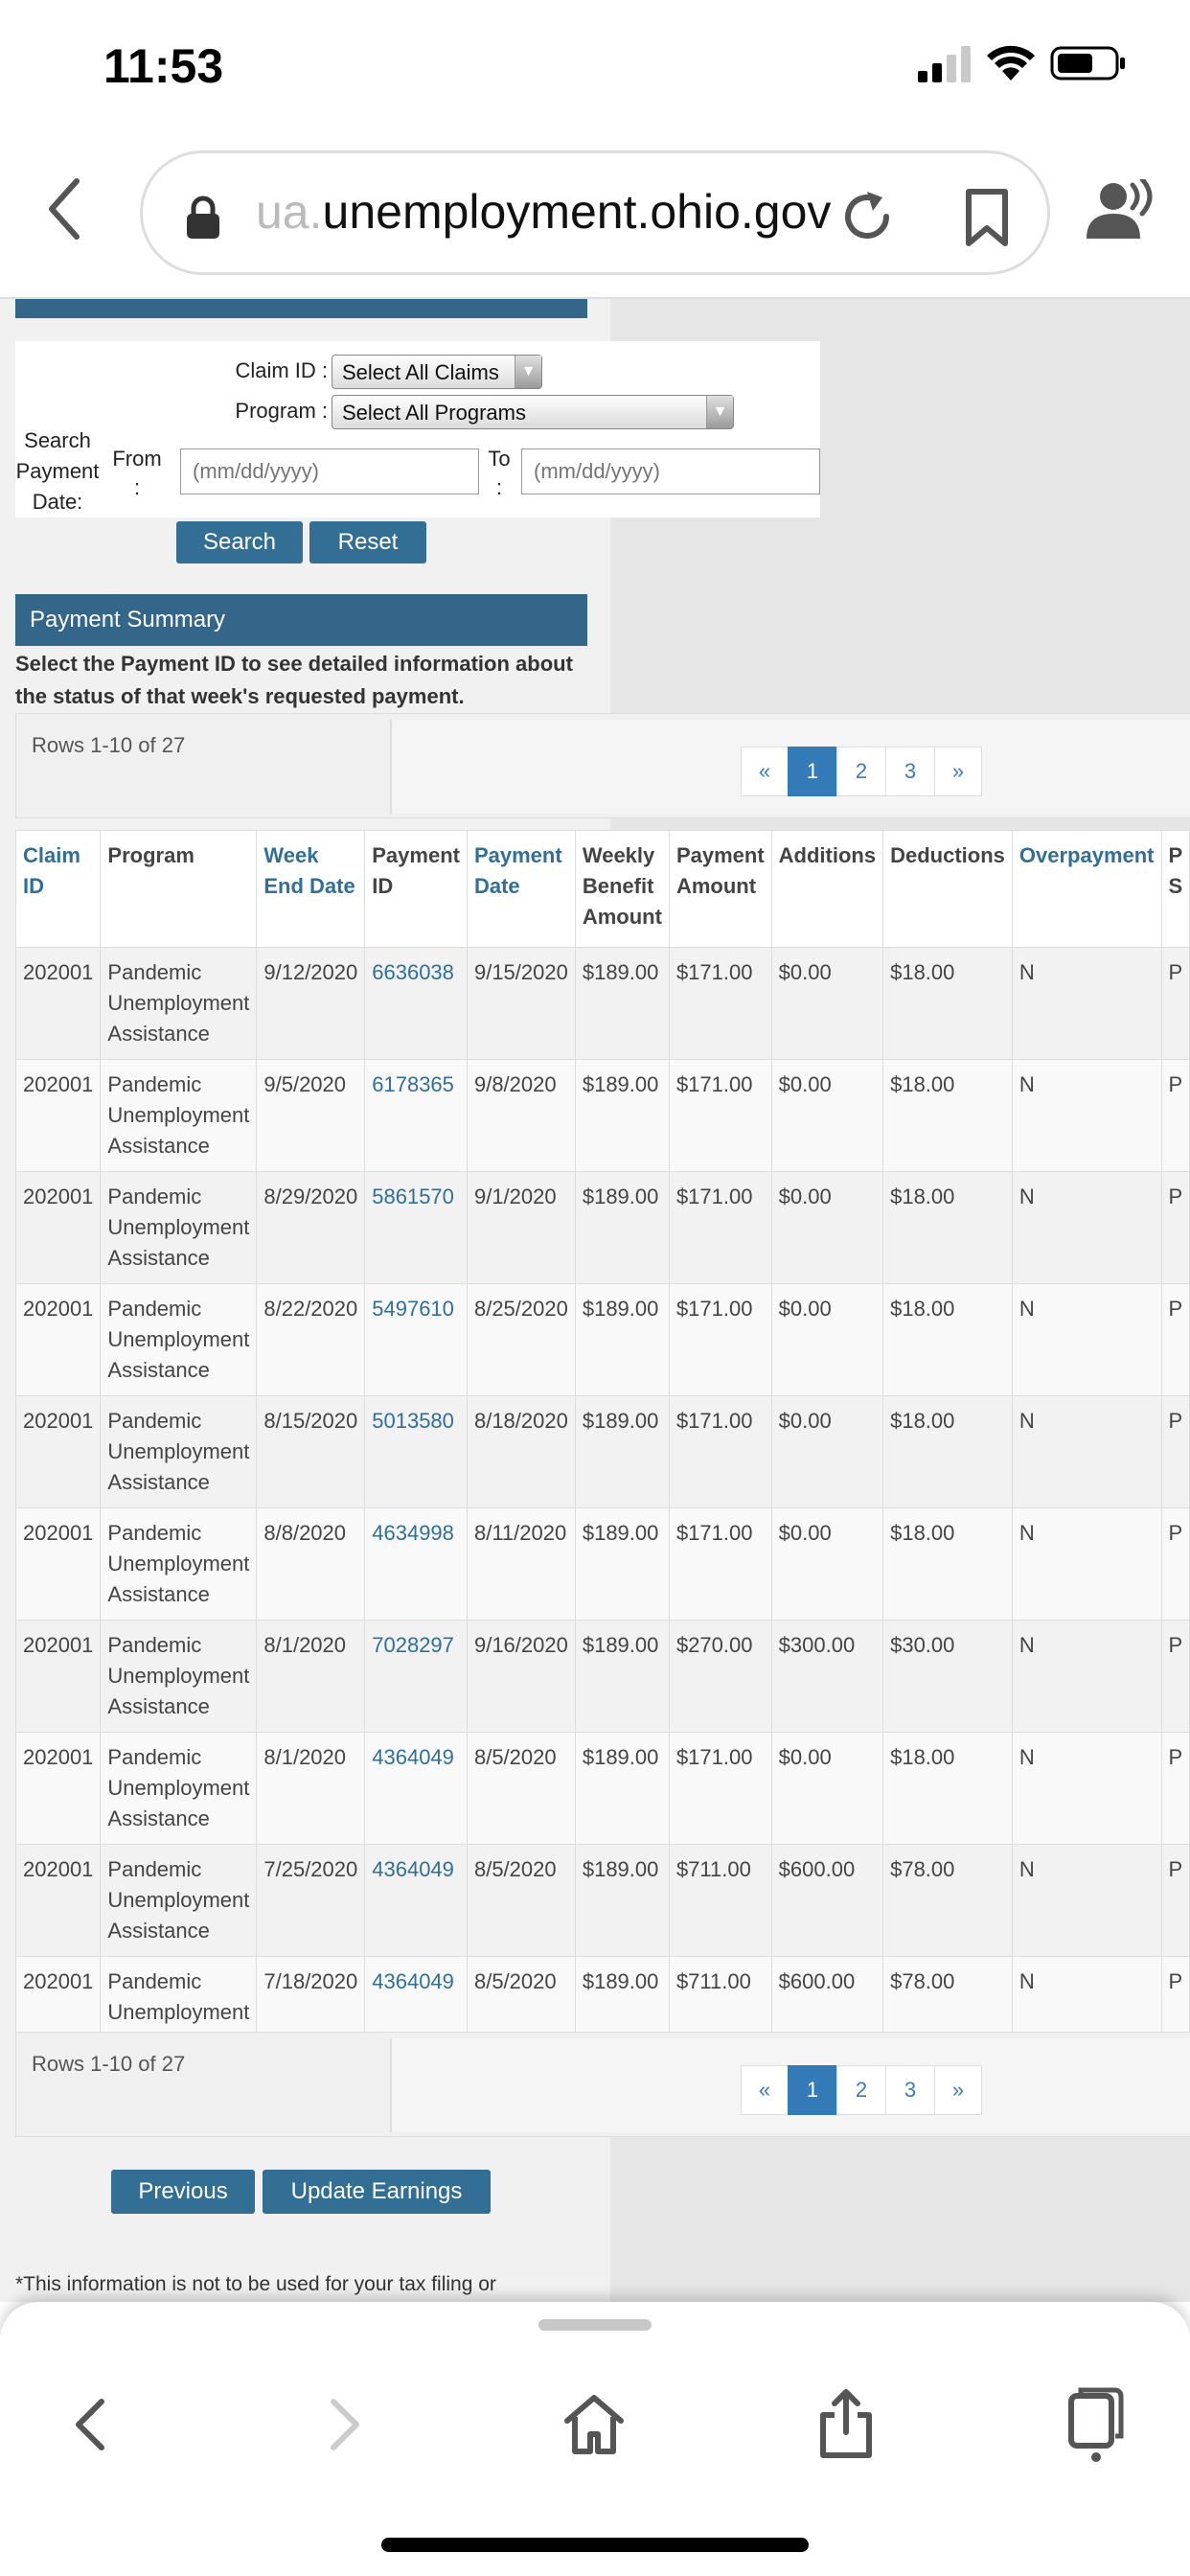 The width and height of the screenshot is (1190, 2576). What do you see at coordinates (987, 217) in the screenshot?
I see `bookmark-icon` at bounding box center [987, 217].